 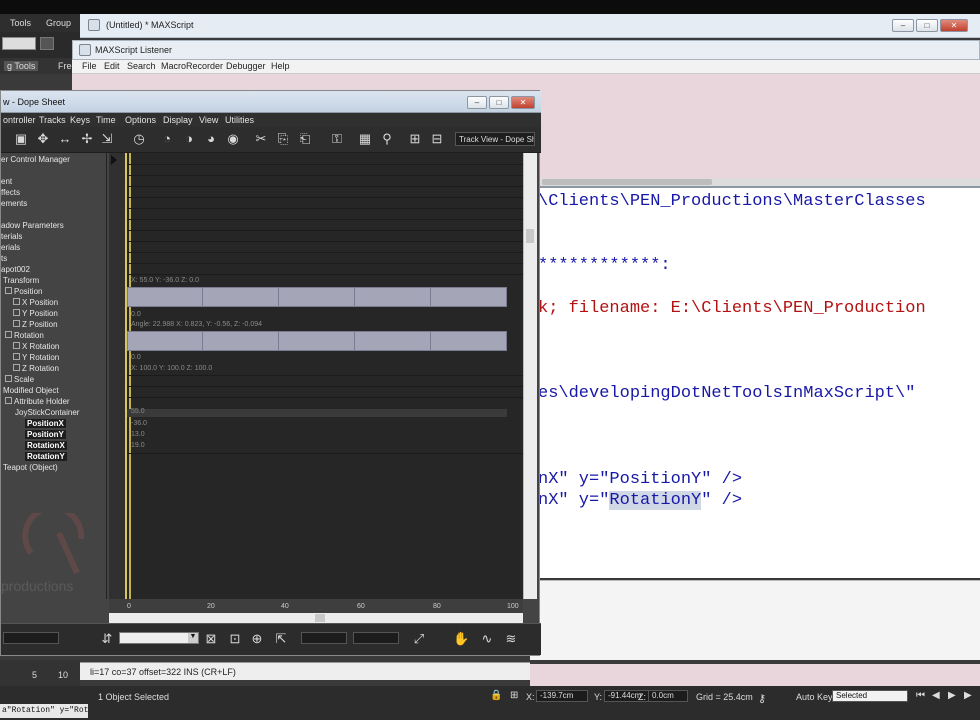 I want to click on listener-menu-help: Help, so click(x=280, y=66).